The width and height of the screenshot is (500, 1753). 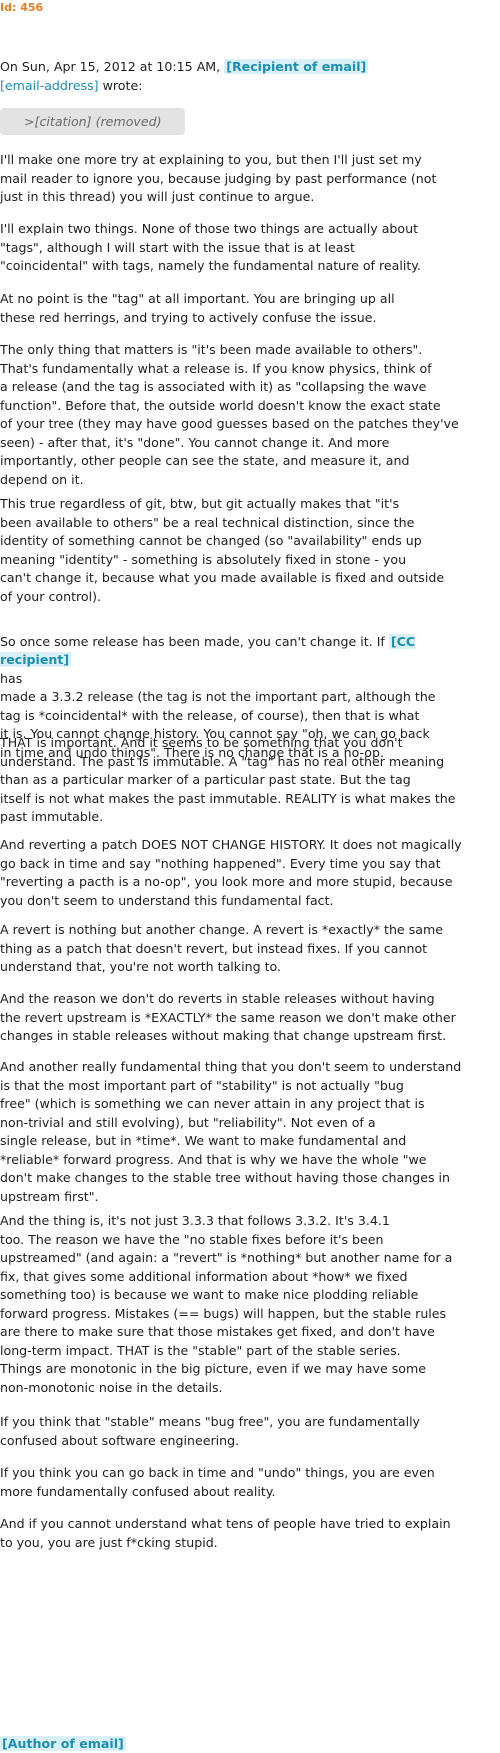 What do you see at coordinates (120, 85) in the screenshot?
I see `intro-suffix: wrote:` at bounding box center [120, 85].